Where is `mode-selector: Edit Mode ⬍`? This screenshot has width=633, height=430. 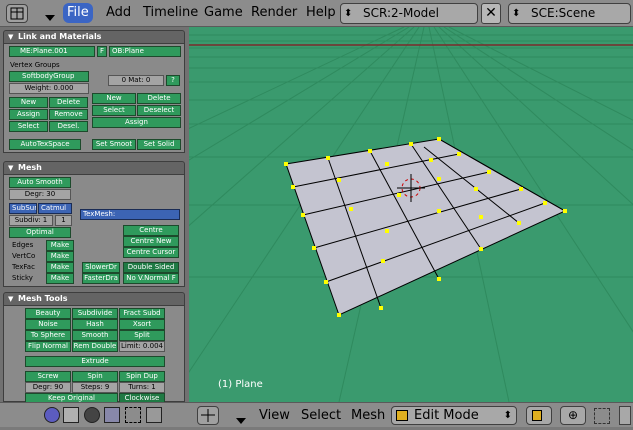
mode-selector: Edit Mode ⬍ is located at coordinates (454, 415).